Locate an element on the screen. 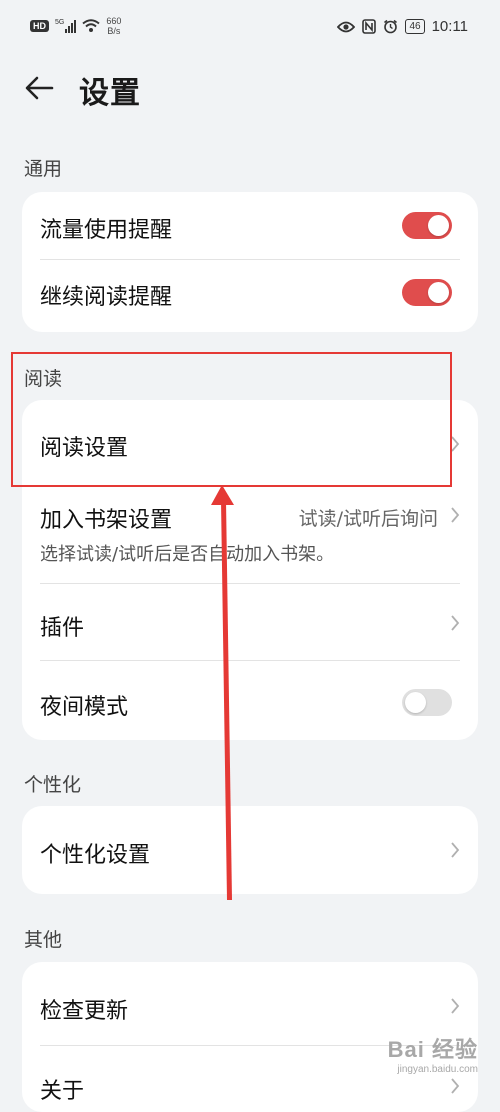  section-label-general: 通用 is located at coordinates (43, 169).